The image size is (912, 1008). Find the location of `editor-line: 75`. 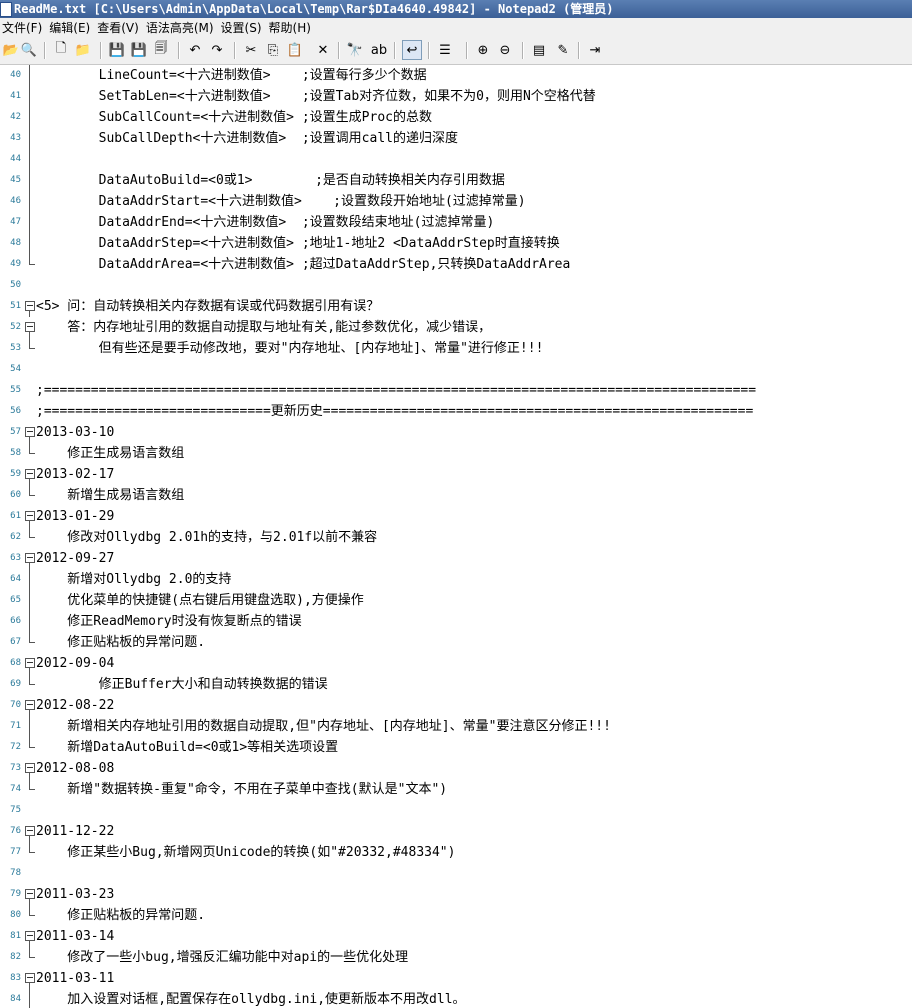

editor-line: 75 is located at coordinates (456, 810).